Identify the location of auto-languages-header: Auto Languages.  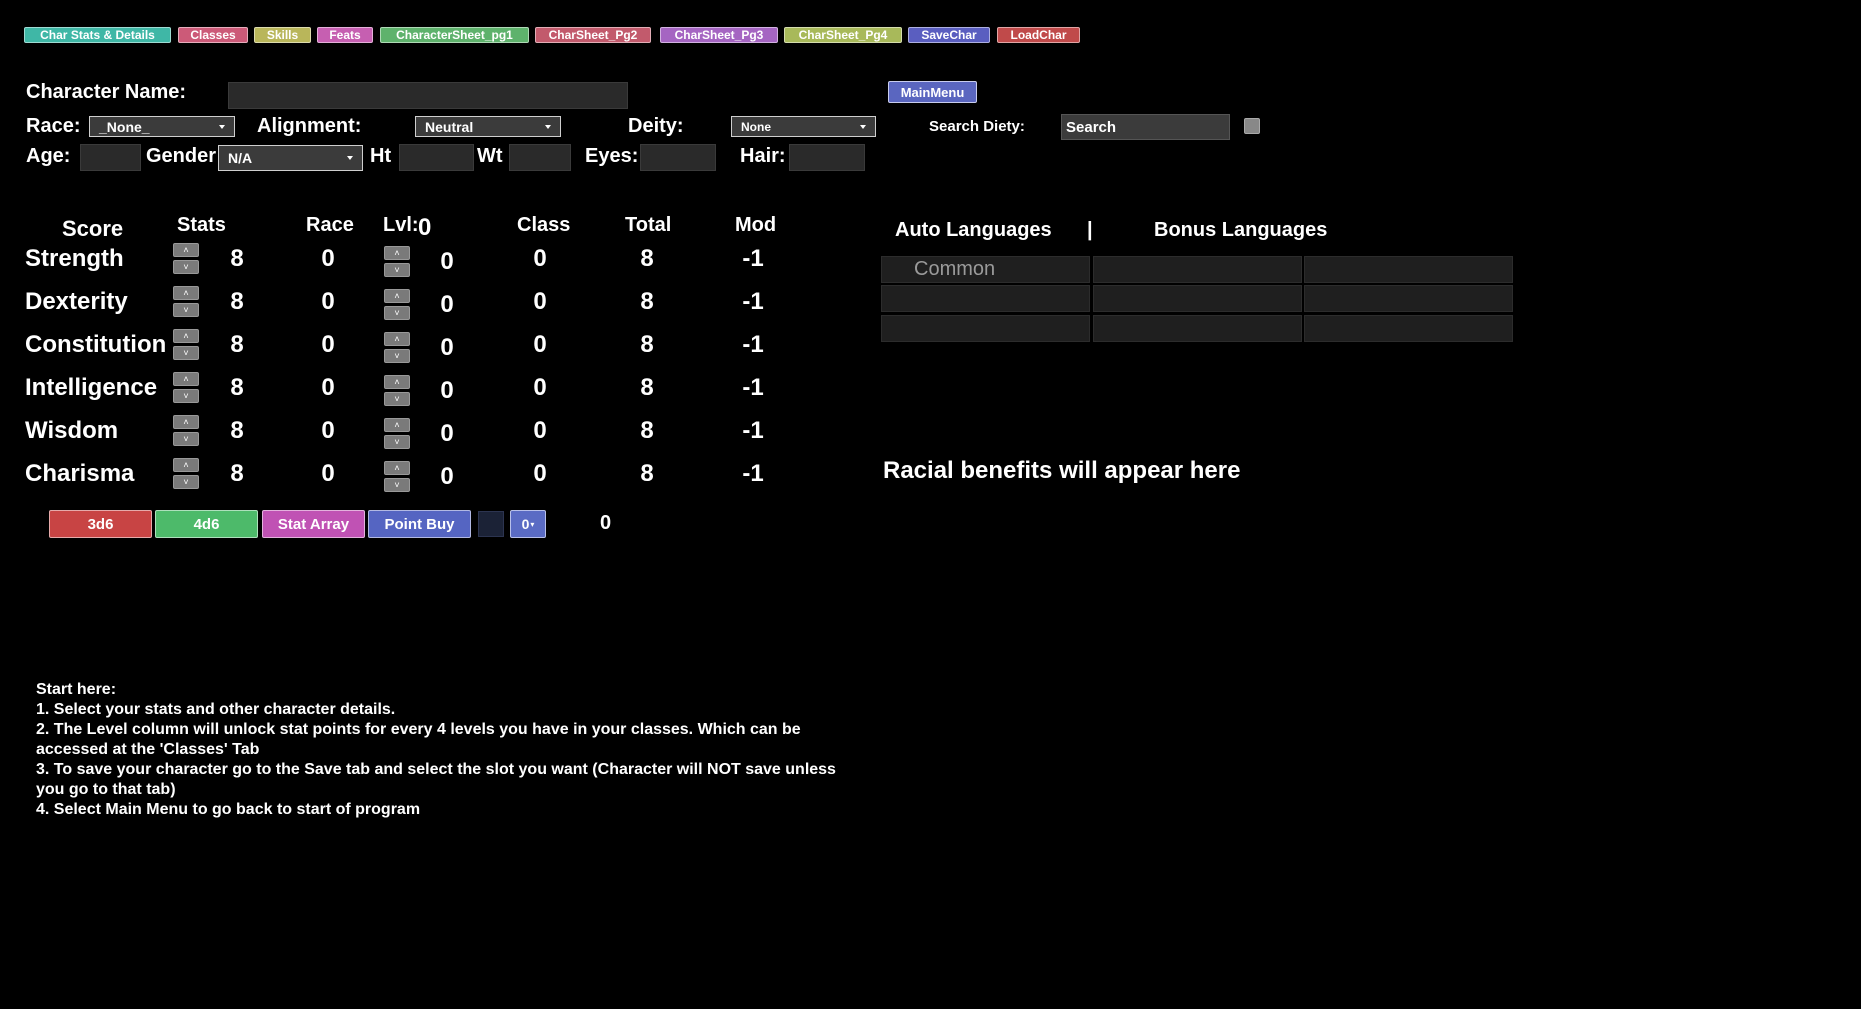
(973, 230).